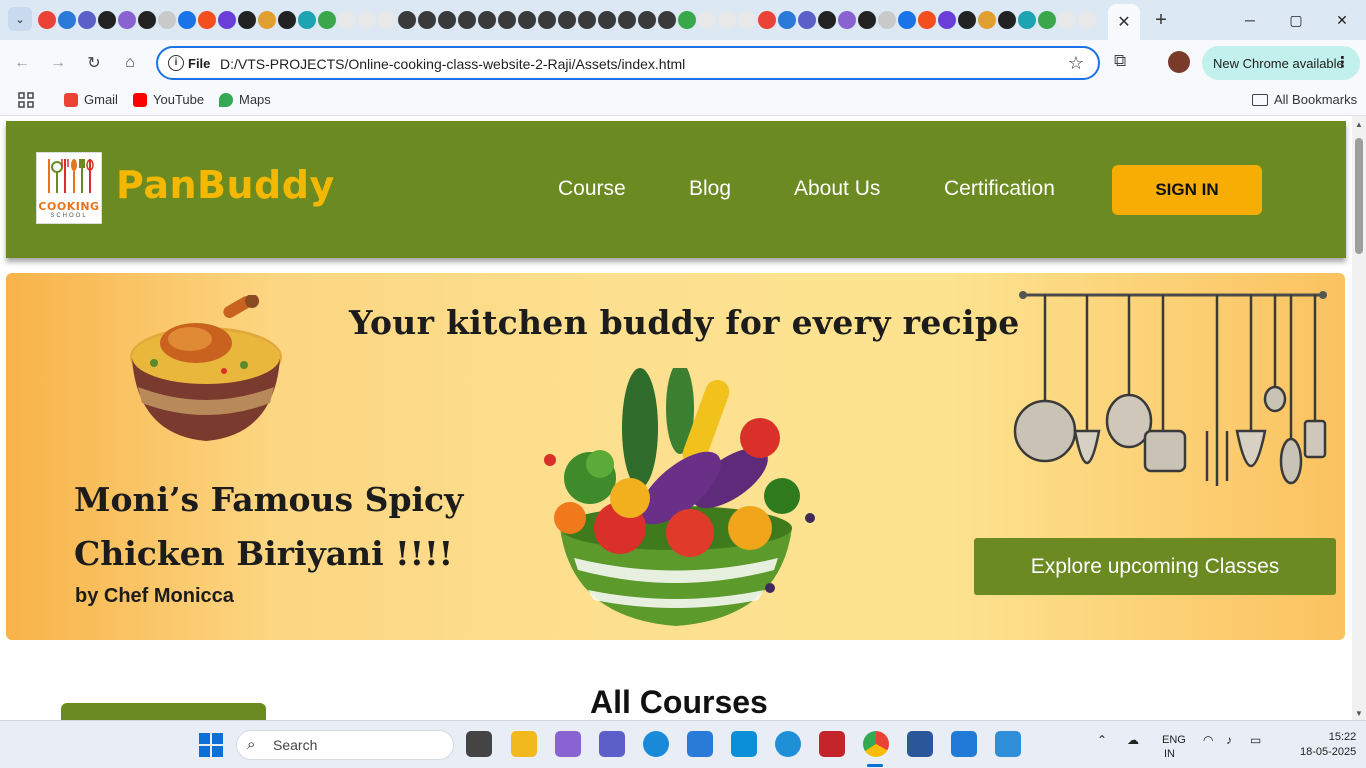 The image size is (1366, 768). What do you see at coordinates (1304, 99) in the screenshot?
I see `all-bookmarks-button: All Bookmarks` at bounding box center [1304, 99].